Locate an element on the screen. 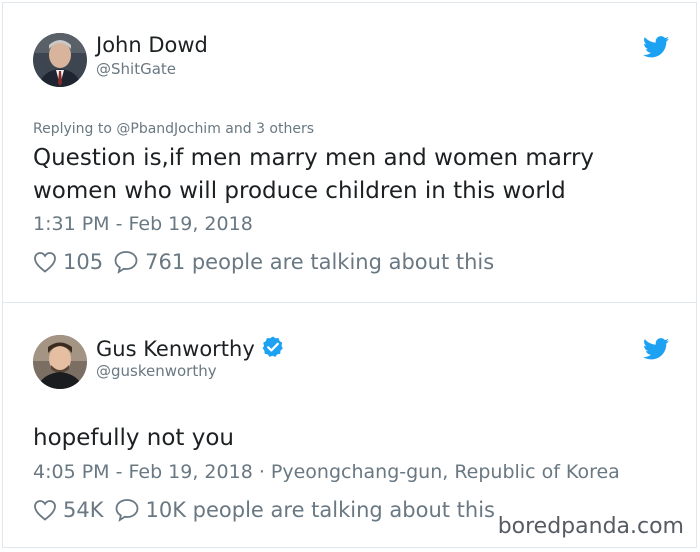 The image size is (700, 552). replying-to: Replying to @PbandJochim and 3 others is located at coordinates (173, 129).